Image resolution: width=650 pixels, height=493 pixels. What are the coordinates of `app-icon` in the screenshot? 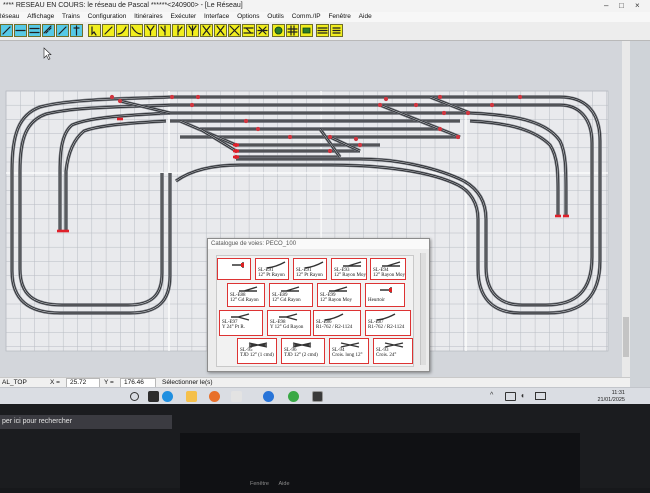 It's located at (236, 396).